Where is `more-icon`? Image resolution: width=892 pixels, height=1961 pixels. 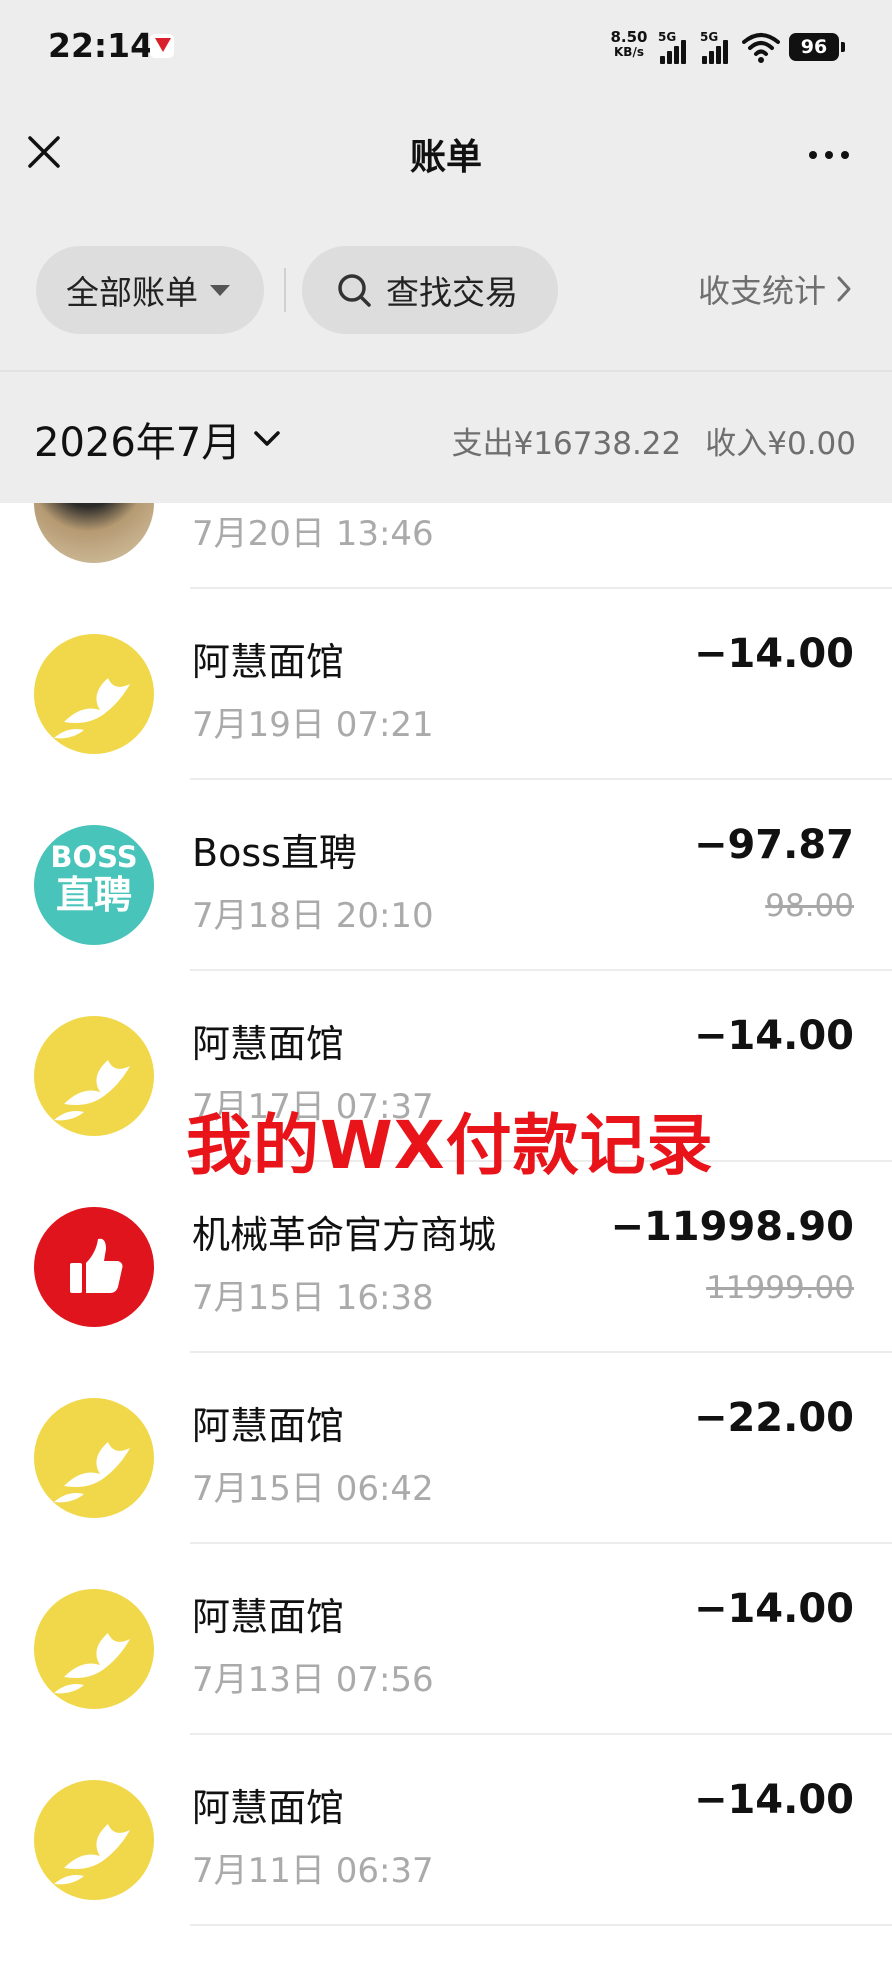
more-icon is located at coordinates (829, 155).